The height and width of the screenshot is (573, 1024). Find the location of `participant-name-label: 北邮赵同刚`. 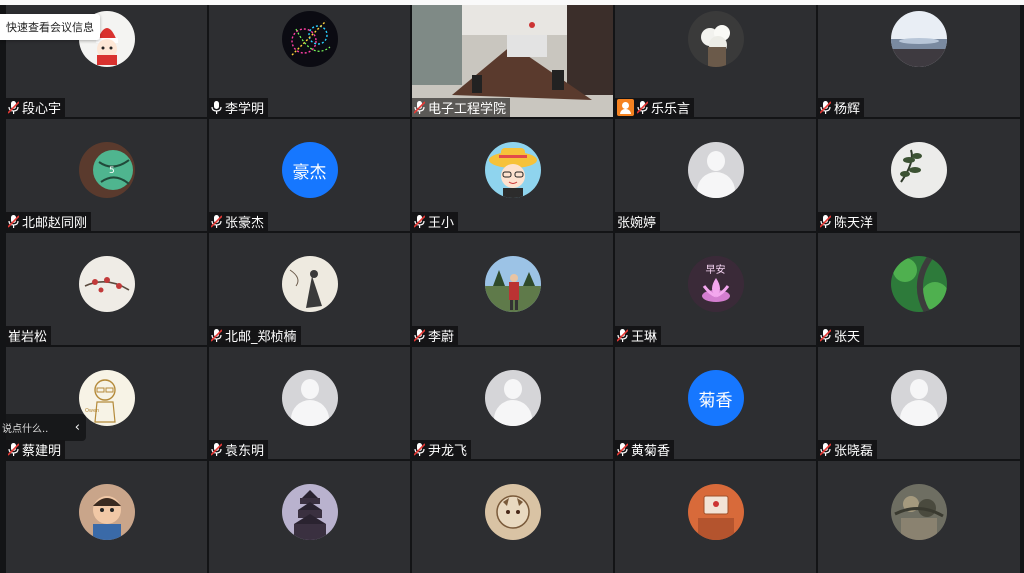

participant-name-label: 北邮赵同刚 is located at coordinates (49, 221).